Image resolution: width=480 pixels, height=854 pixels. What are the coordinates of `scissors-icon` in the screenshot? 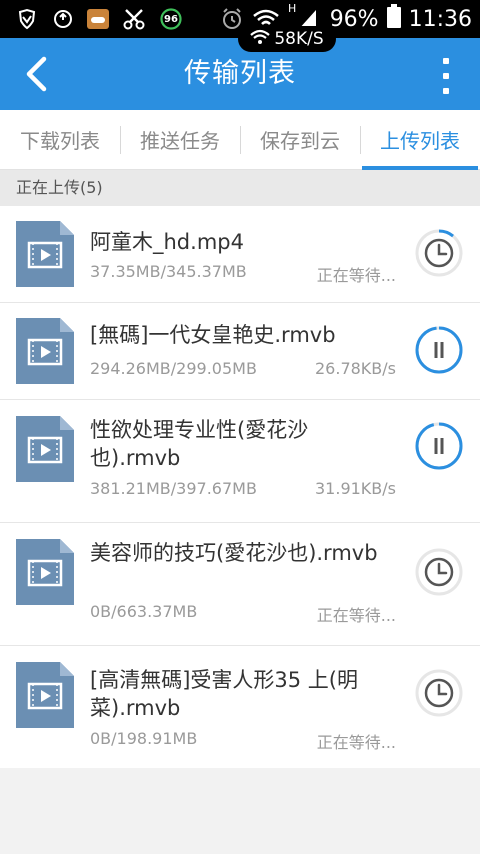 It's located at (134, 19).